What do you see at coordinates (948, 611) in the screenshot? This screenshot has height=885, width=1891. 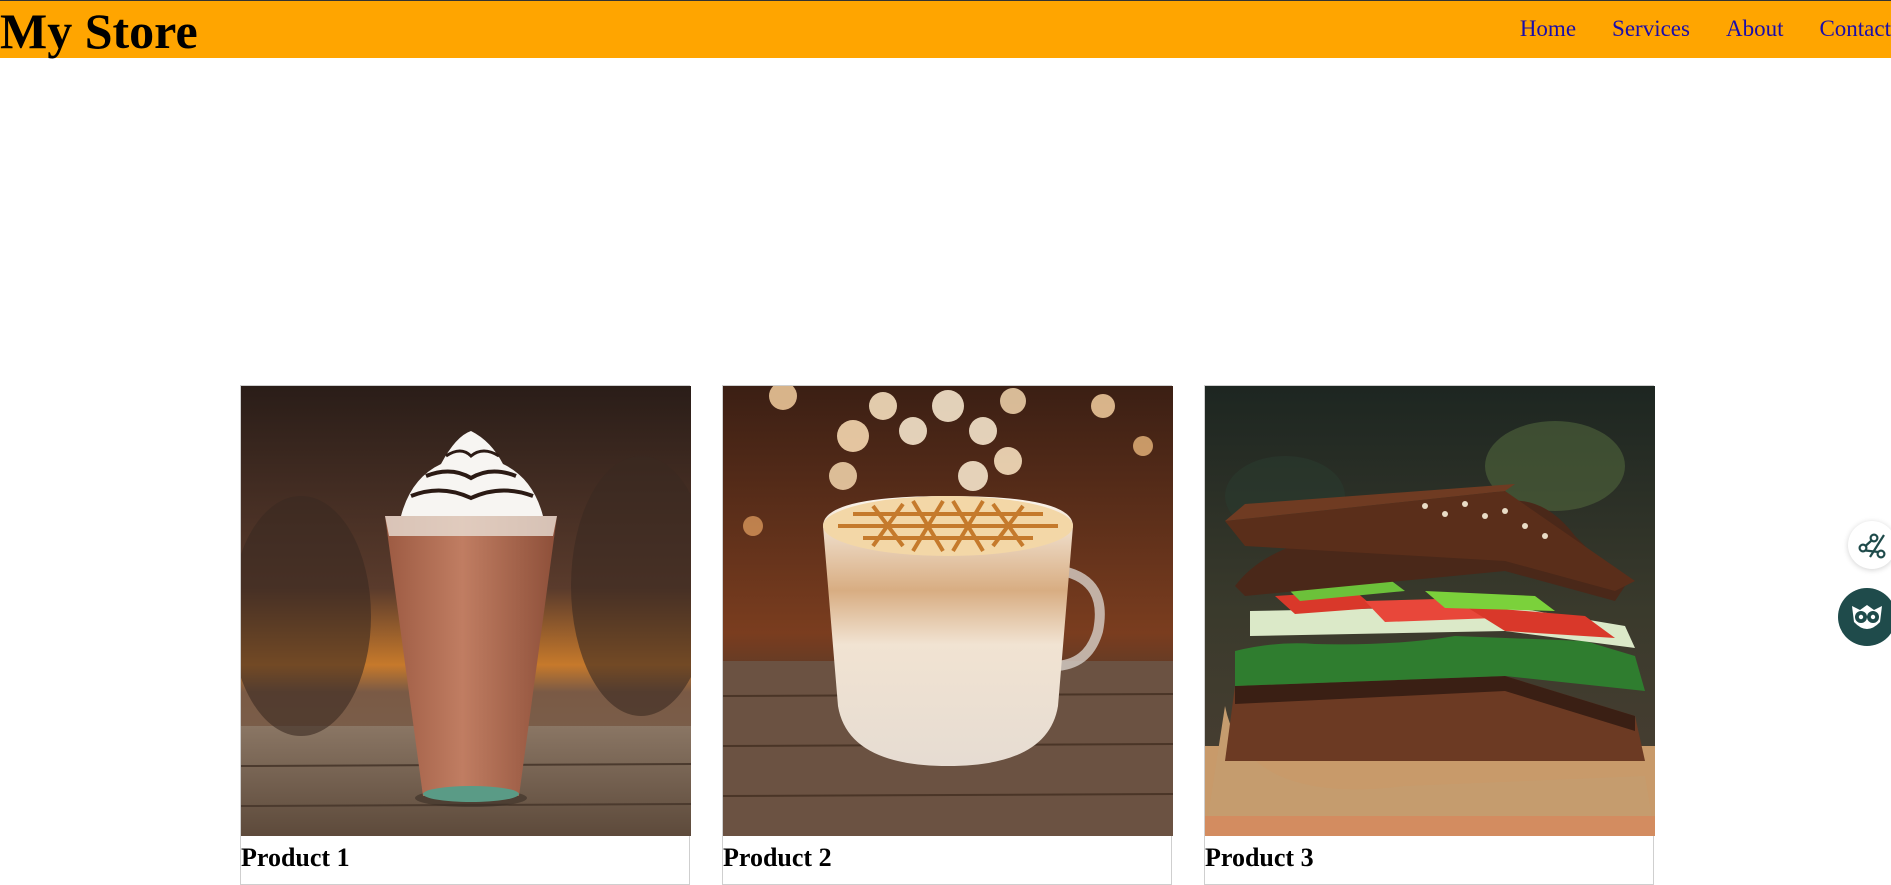 I see `caramel-latte-mug-photo` at bounding box center [948, 611].